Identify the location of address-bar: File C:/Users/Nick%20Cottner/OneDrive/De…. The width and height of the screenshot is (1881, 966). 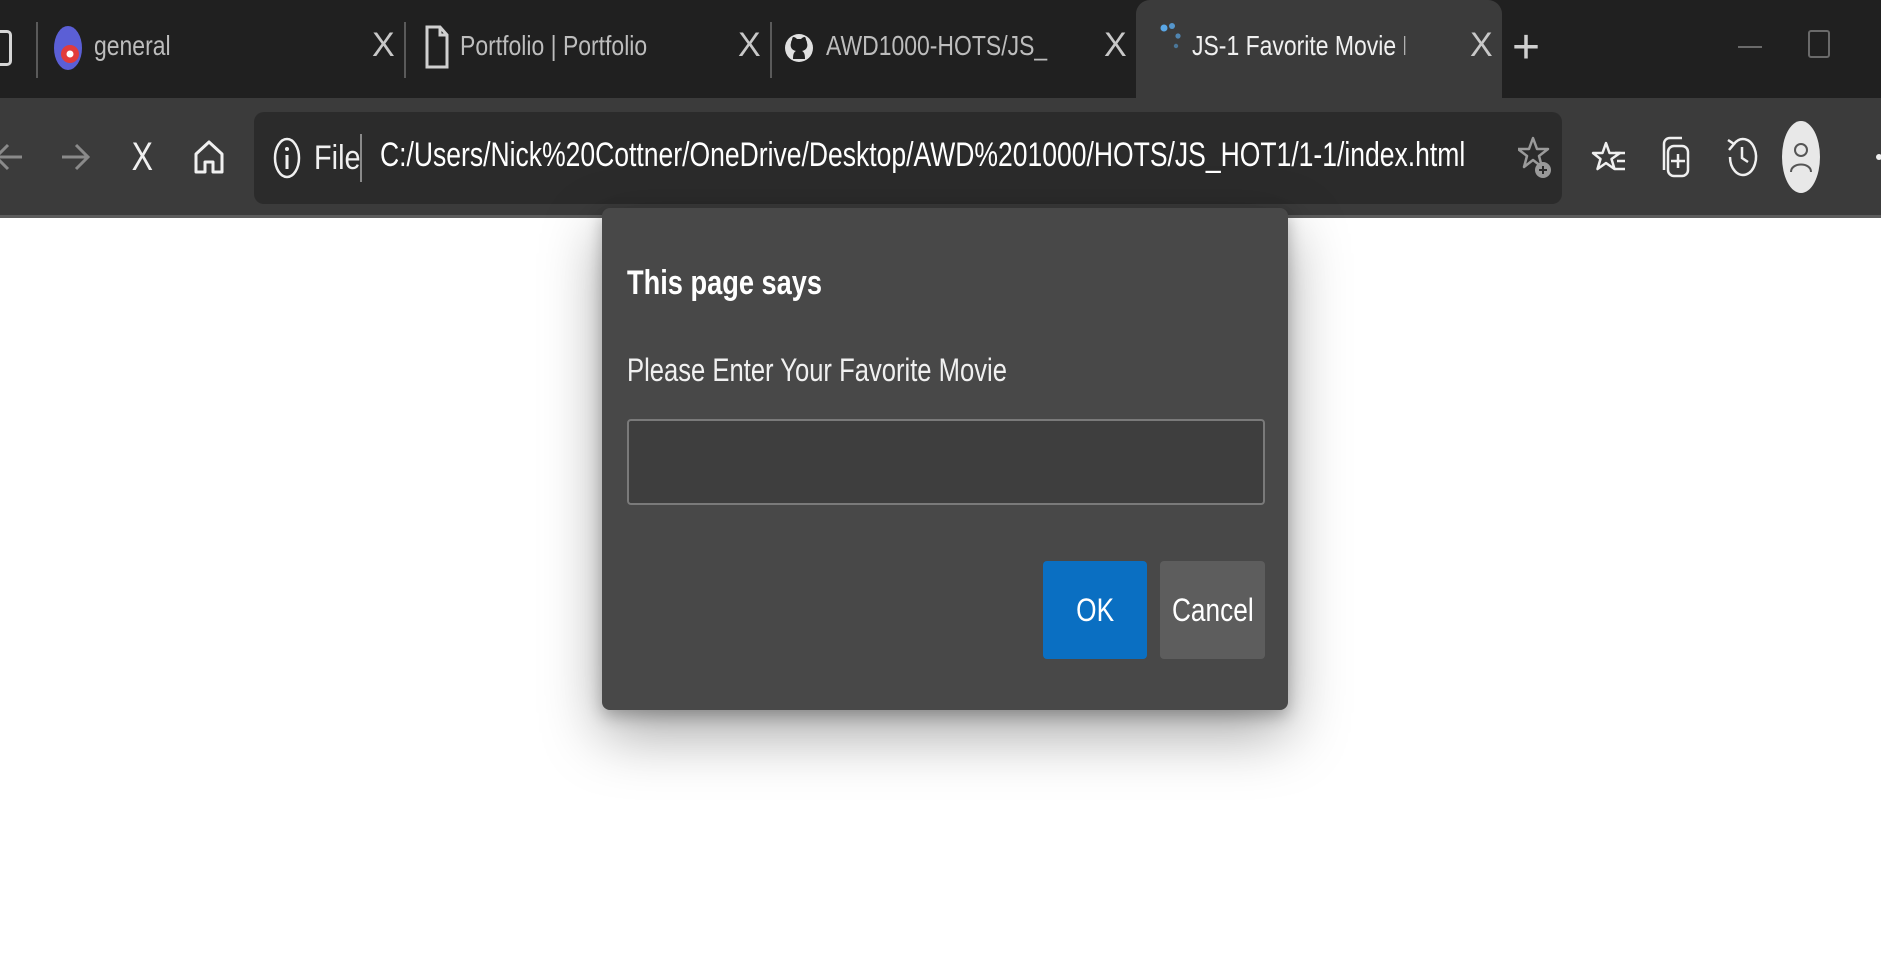
(908, 158).